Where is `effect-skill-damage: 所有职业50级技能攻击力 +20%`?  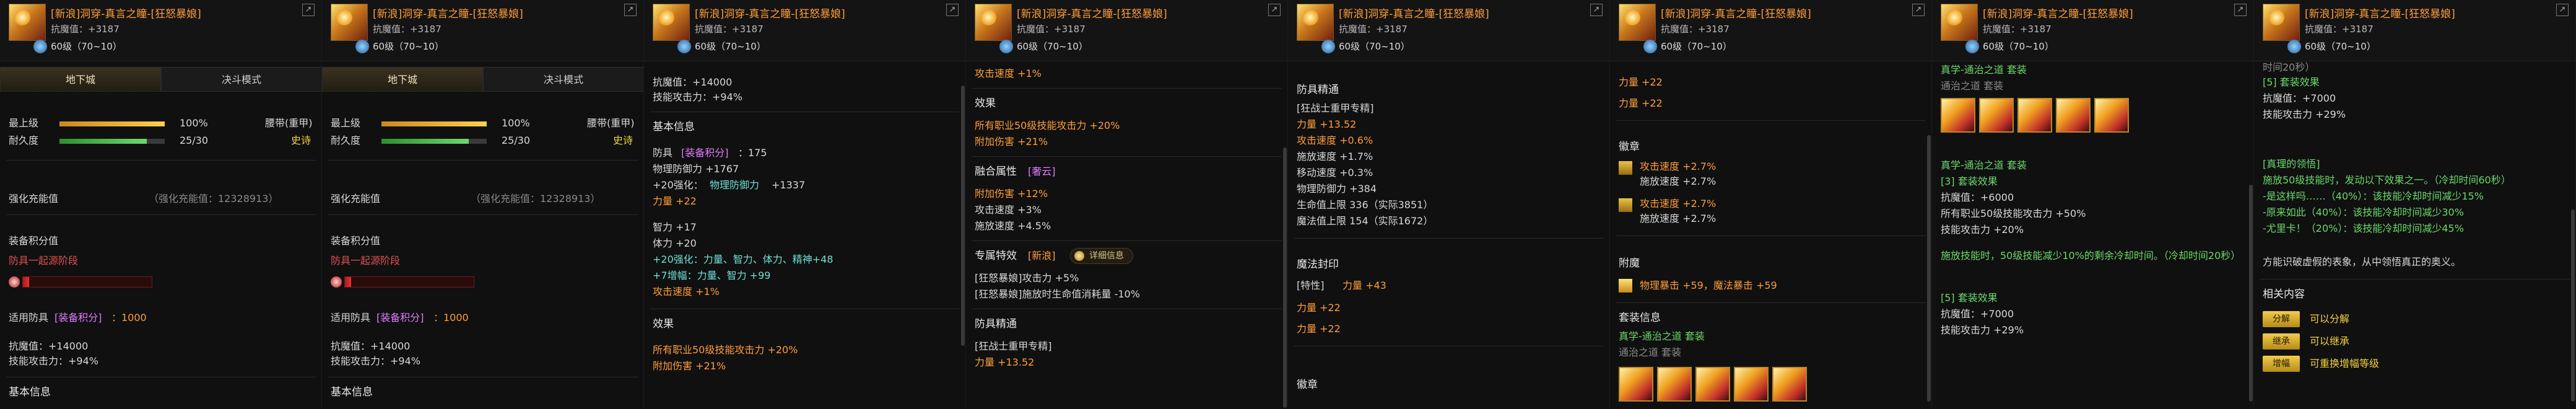 effect-skill-damage: 所有职业50级技能攻击力 +20% is located at coordinates (725, 350).